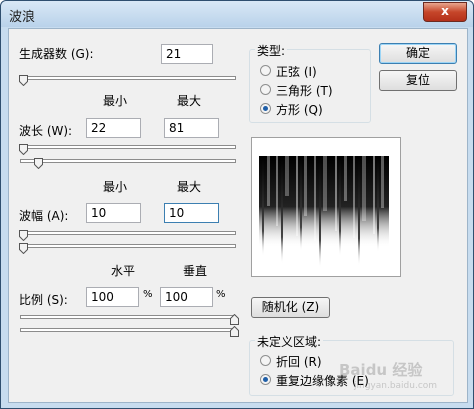 The image size is (474, 409). I want to click on scale-vertical-header: 垂直, so click(195, 271).